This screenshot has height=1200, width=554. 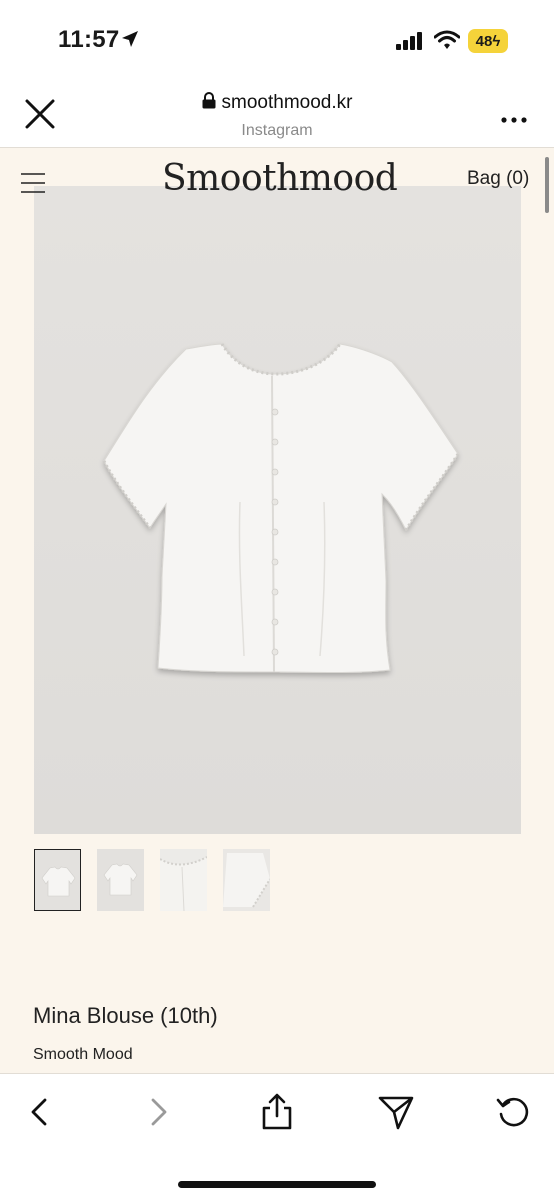 What do you see at coordinates (125, 1015) in the screenshot?
I see `product-title: Mina Blouse (10th)` at bounding box center [125, 1015].